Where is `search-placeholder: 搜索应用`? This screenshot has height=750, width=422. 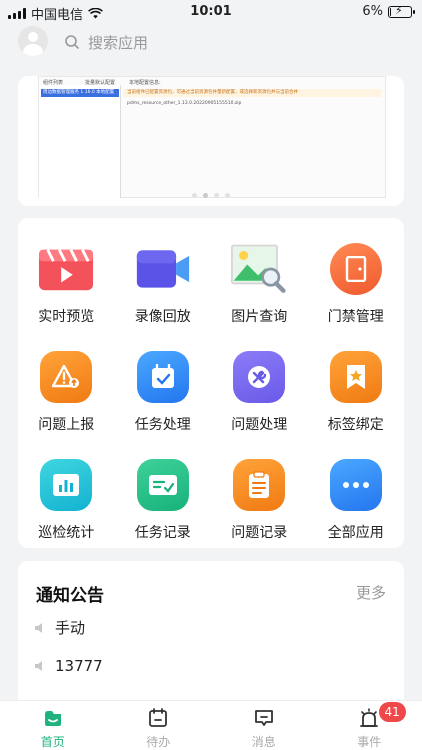 search-placeholder: 搜索应用 is located at coordinates (118, 42).